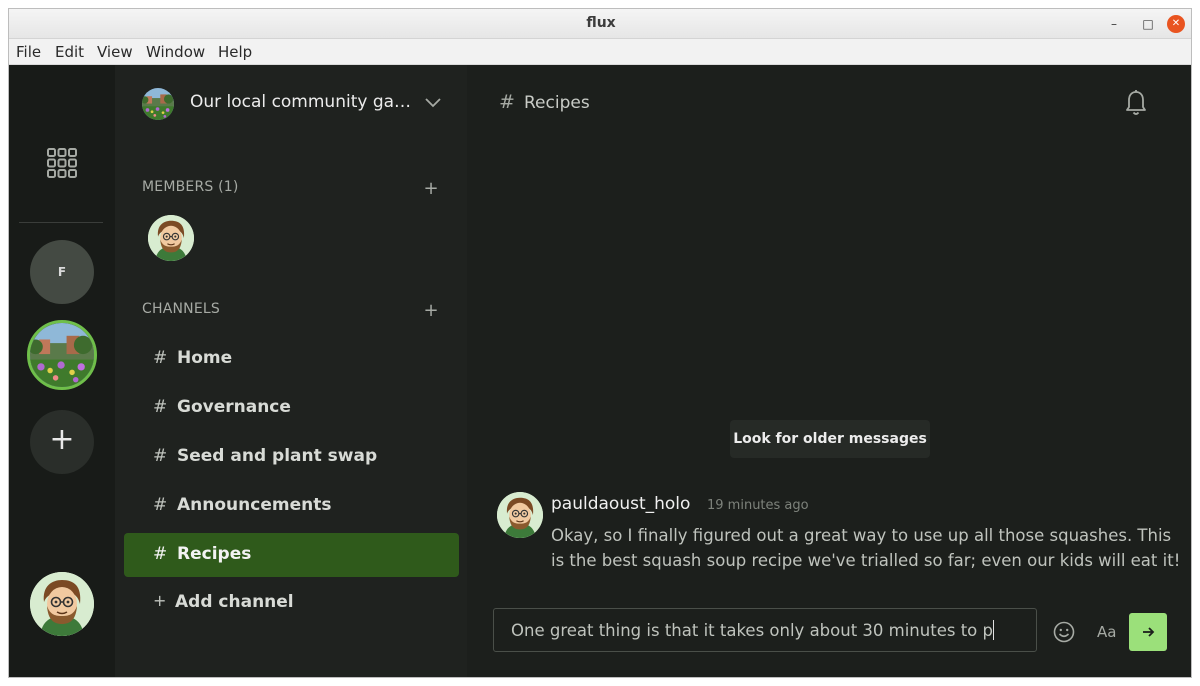 This screenshot has height=686, width=1200. I want to click on bell-icon, so click(1136, 103).